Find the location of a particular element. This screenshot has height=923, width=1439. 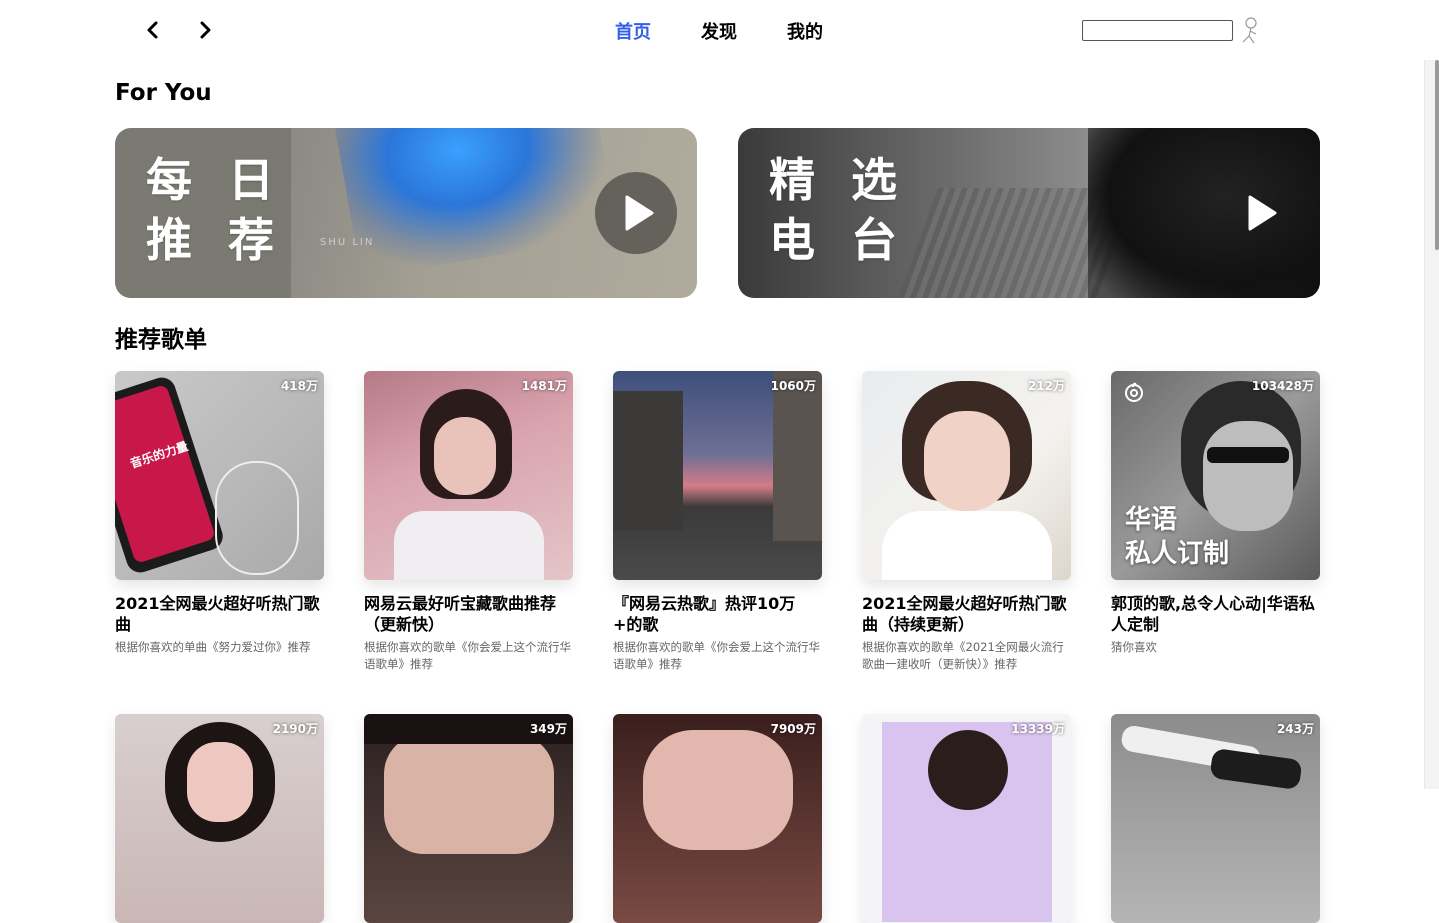

playlist-cover: 349万 is located at coordinates (468, 818).